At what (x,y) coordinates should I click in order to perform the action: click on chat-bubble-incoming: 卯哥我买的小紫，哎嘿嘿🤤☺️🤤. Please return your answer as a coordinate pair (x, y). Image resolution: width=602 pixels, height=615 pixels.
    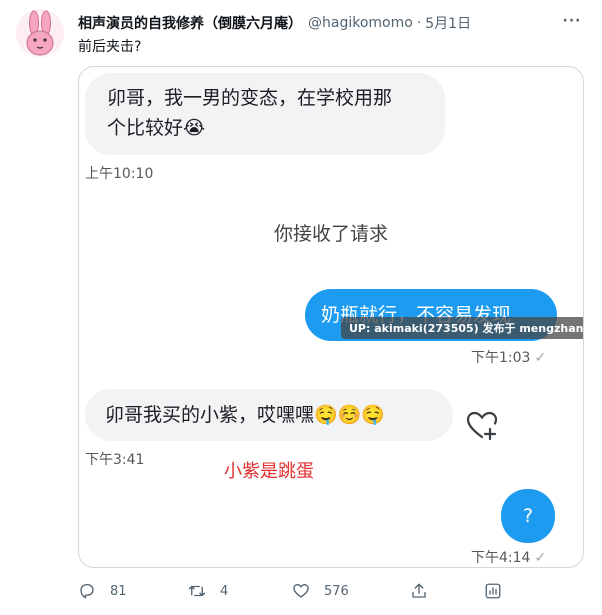
    Looking at the image, I should click on (269, 415).